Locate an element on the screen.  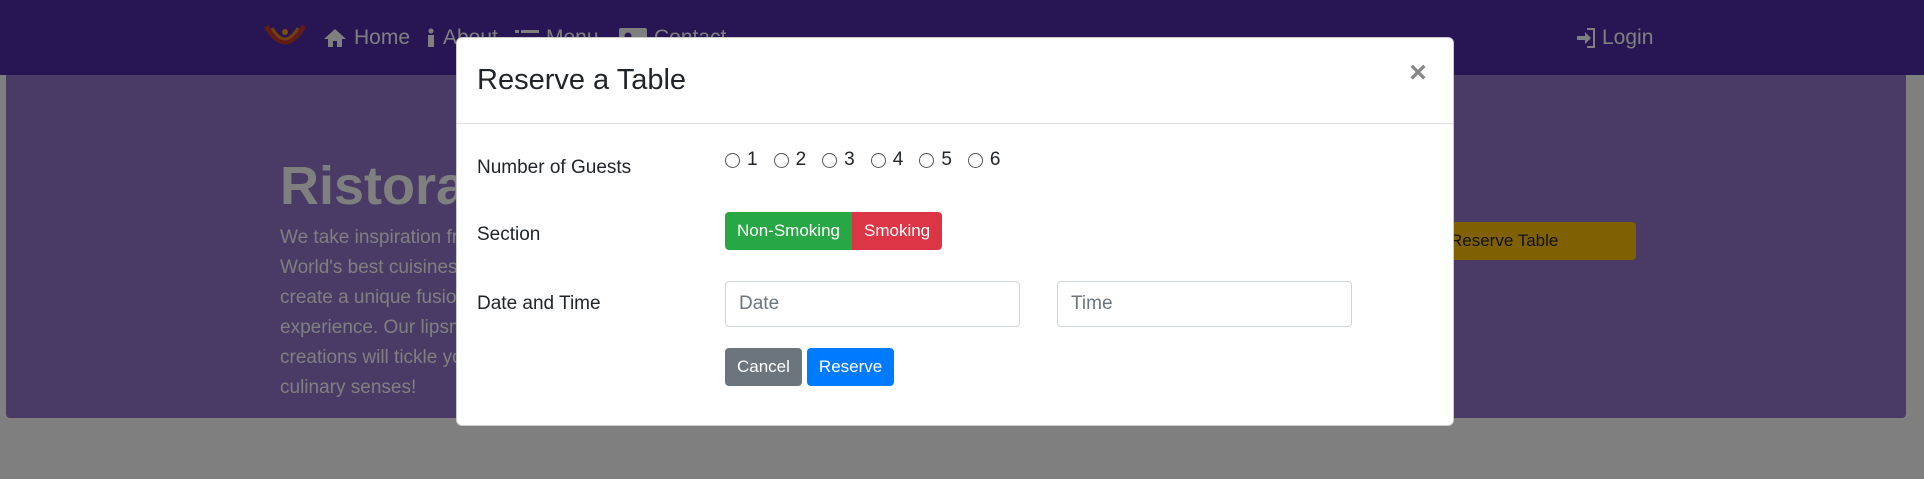
cancel-button: Cancel is located at coordinates (763, 367).